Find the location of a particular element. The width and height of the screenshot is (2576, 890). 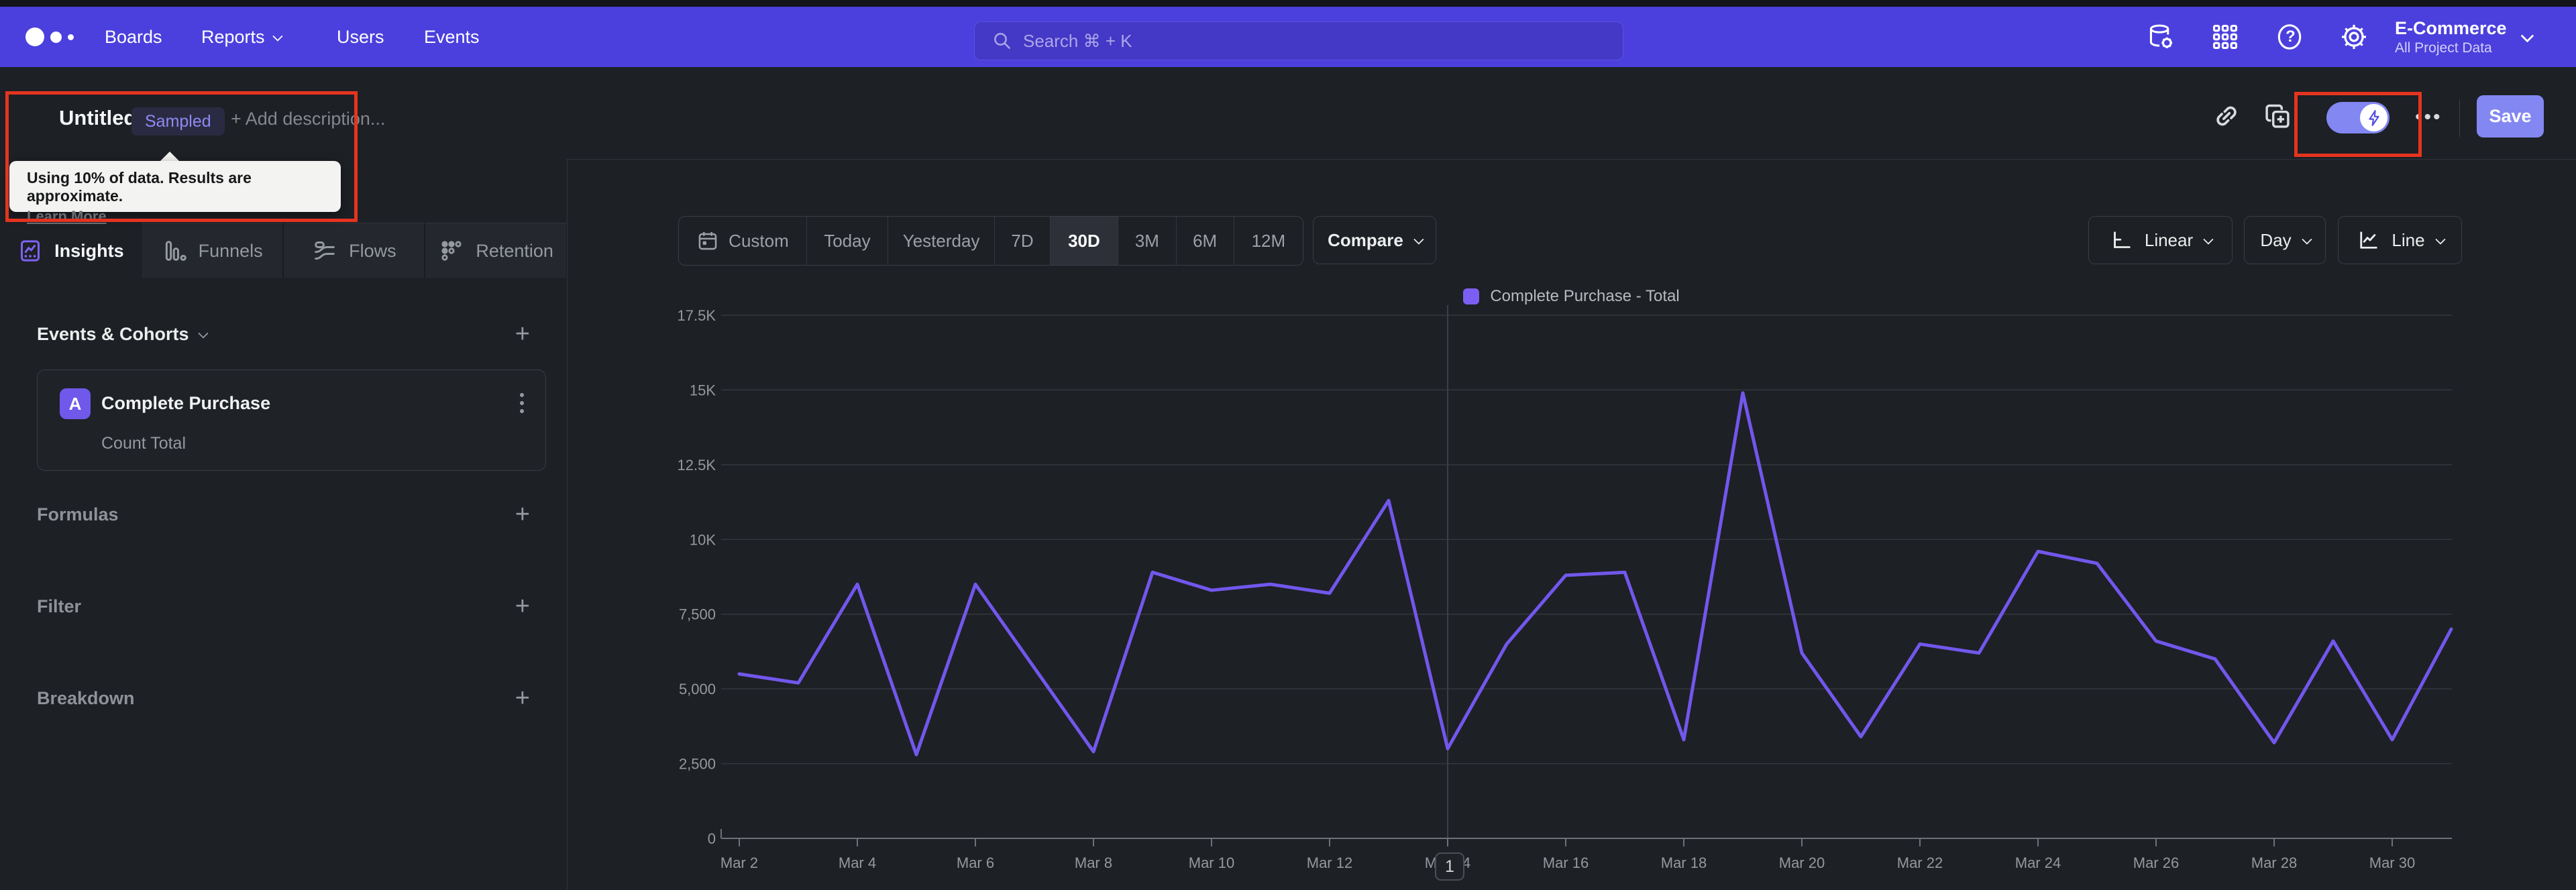

search-icon is located at coordinates (1002, 41).